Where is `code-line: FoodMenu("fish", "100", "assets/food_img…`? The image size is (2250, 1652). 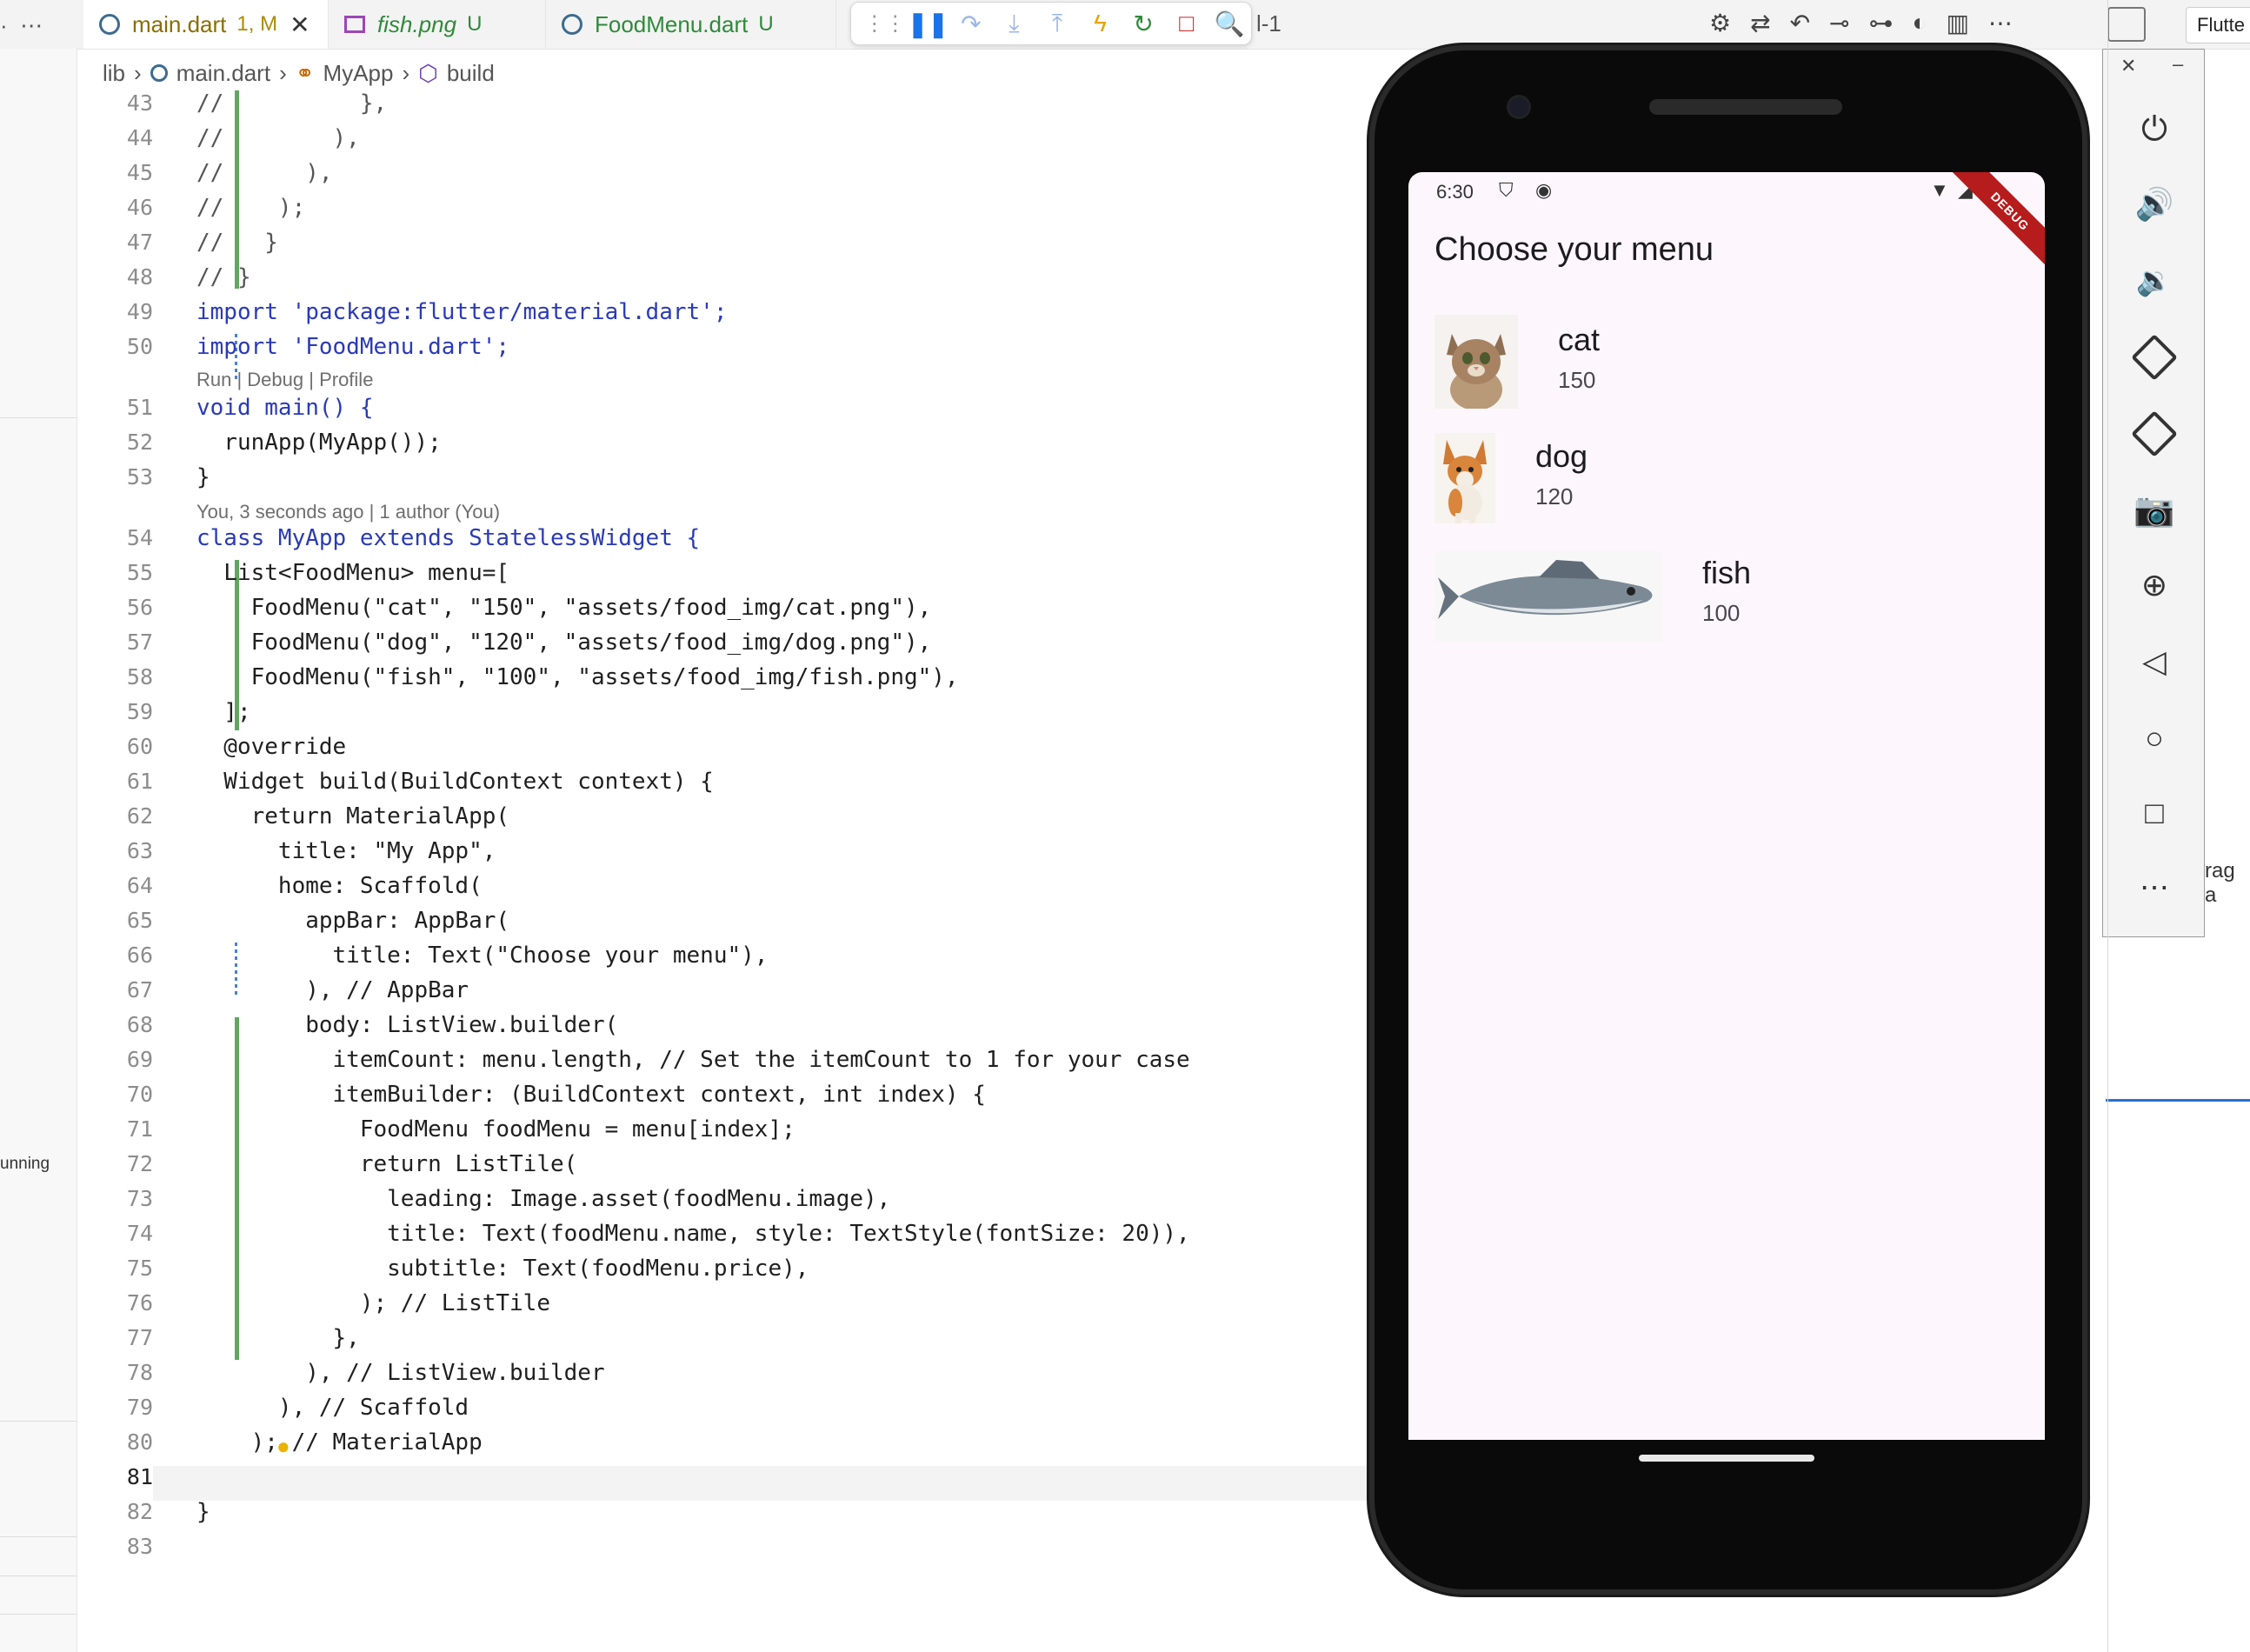 code-line: FoodMenu("fish", "100", "assets/food_img… is located at coordinates (577, 677).